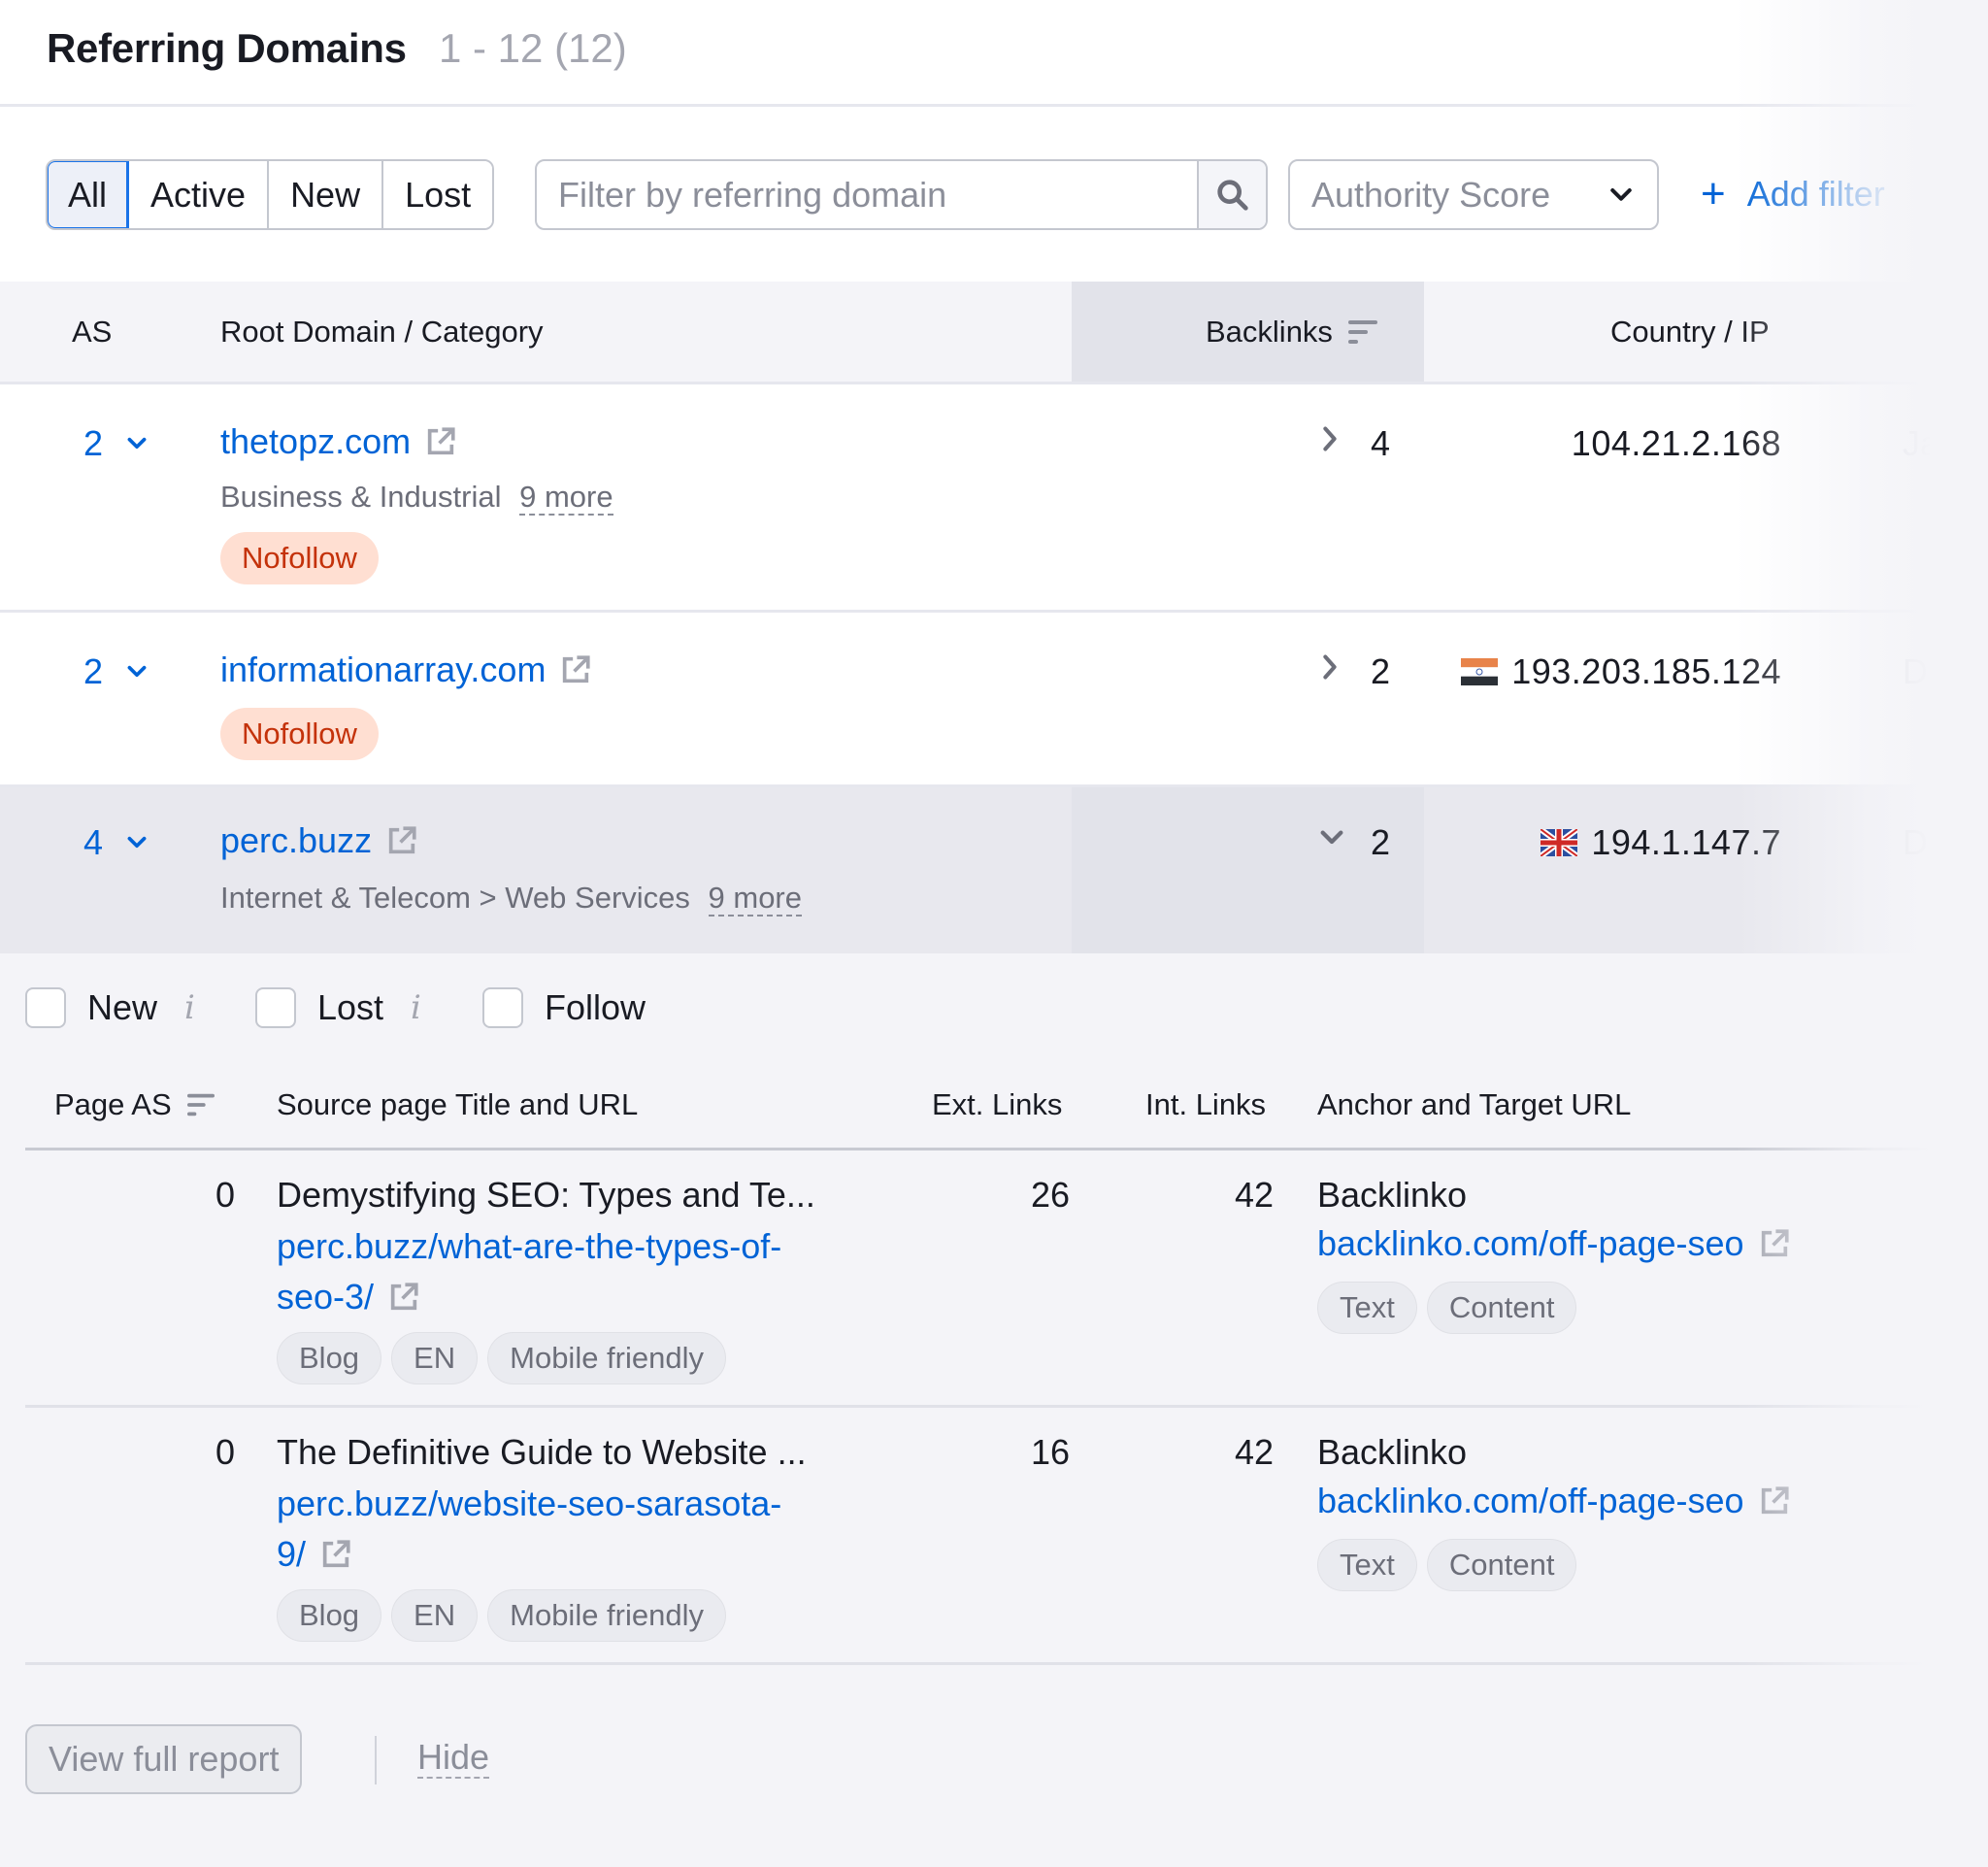  I want to click on results-count: 1 - 12 (12), so click(533, 48).